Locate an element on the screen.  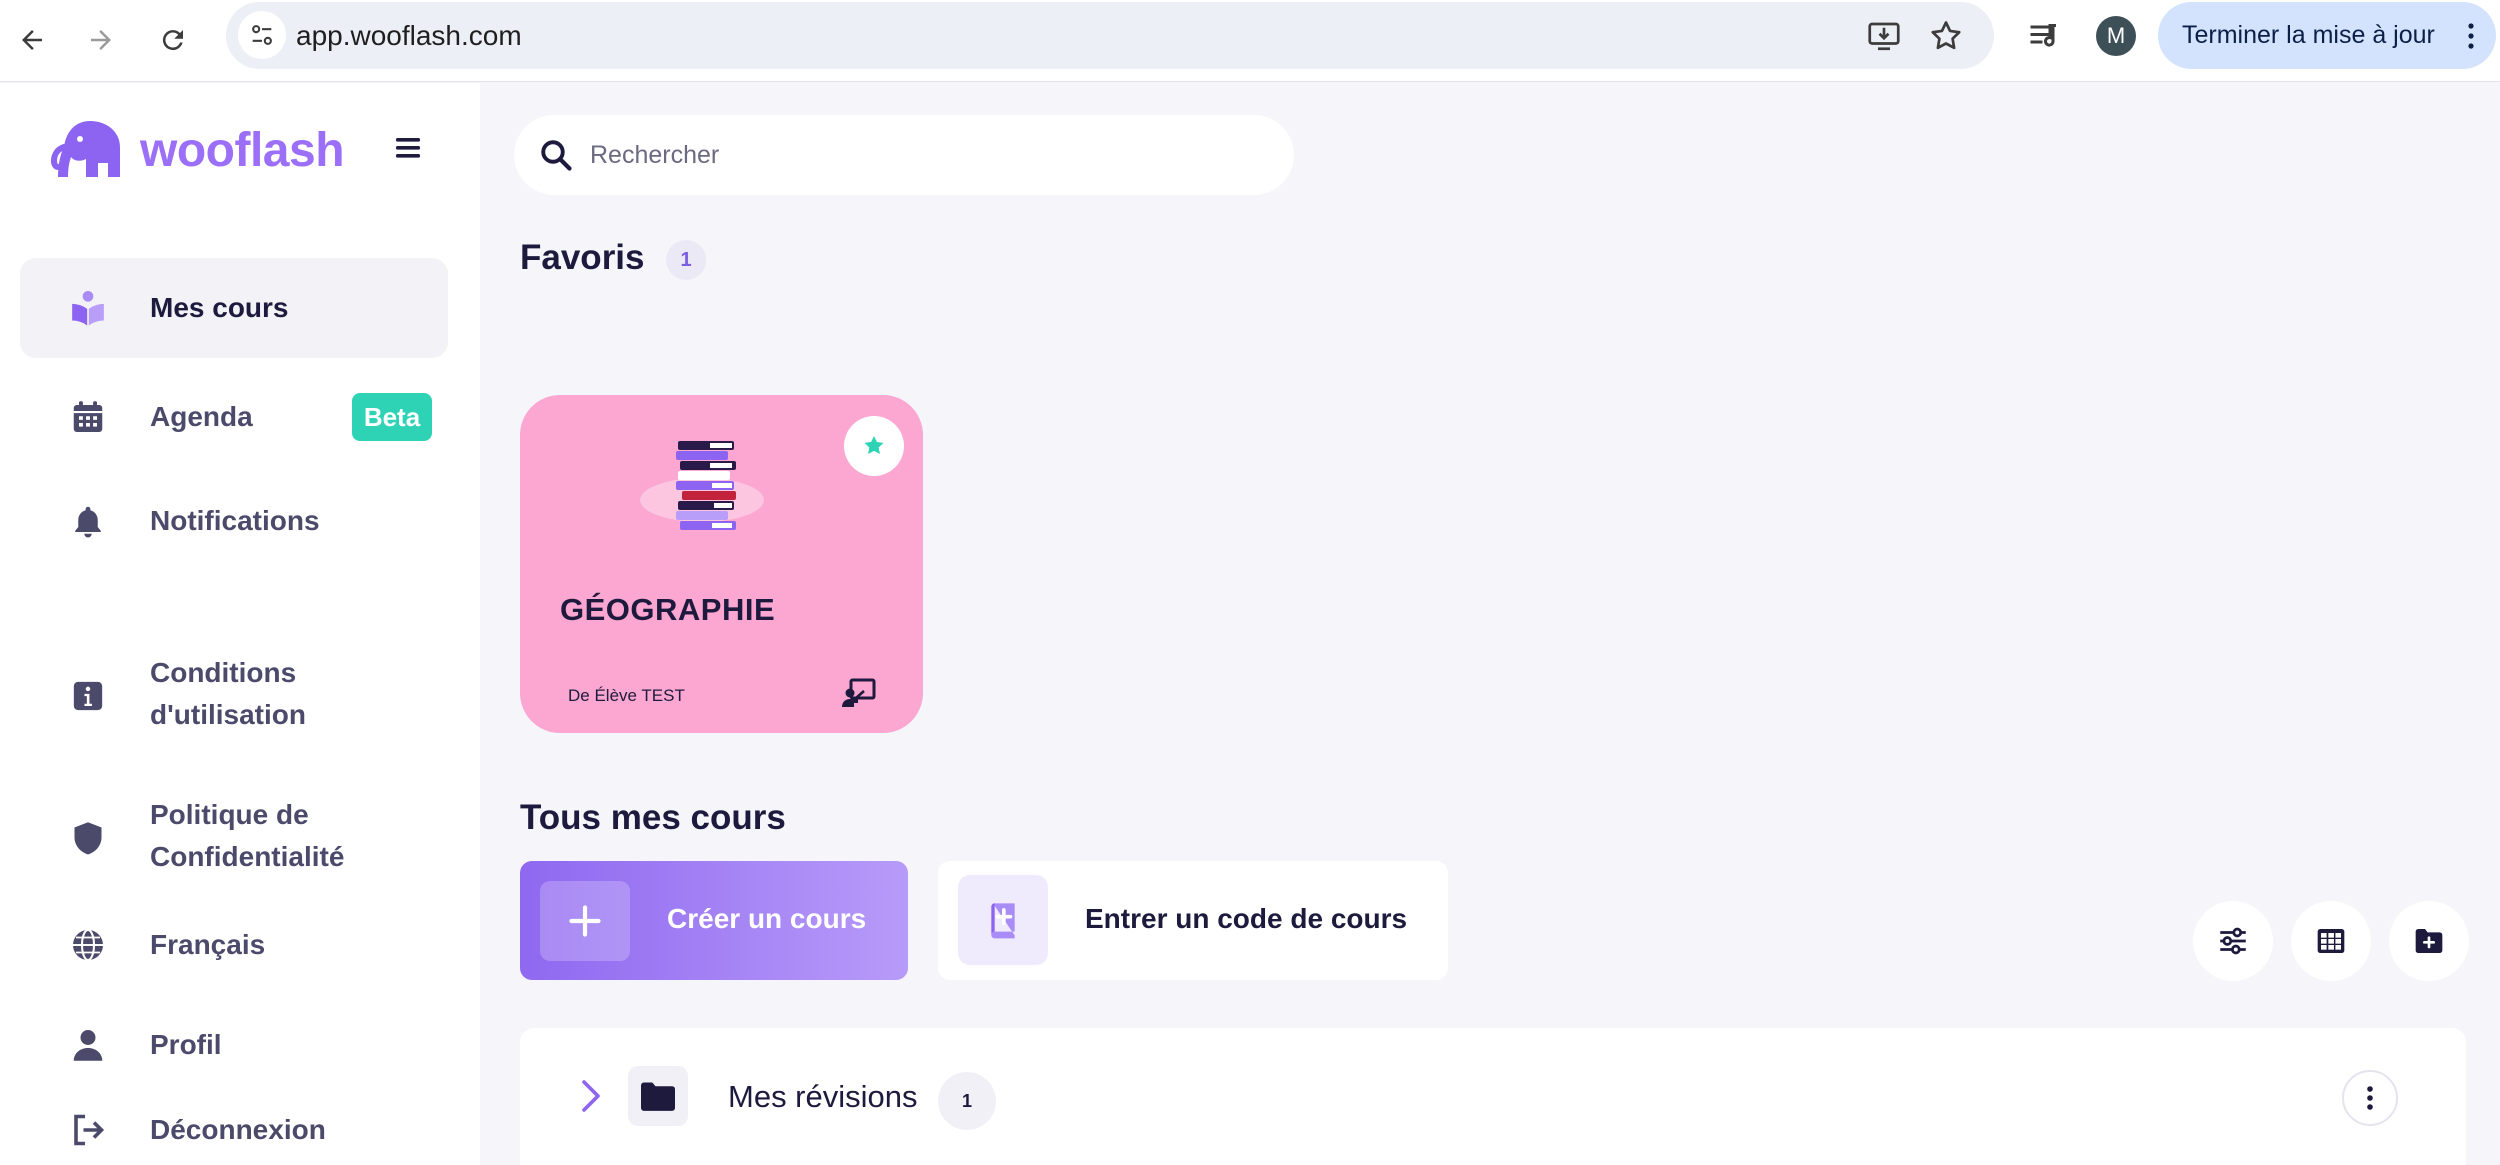
favorites-count-badge: 1 is located at coordinates (686, 260).